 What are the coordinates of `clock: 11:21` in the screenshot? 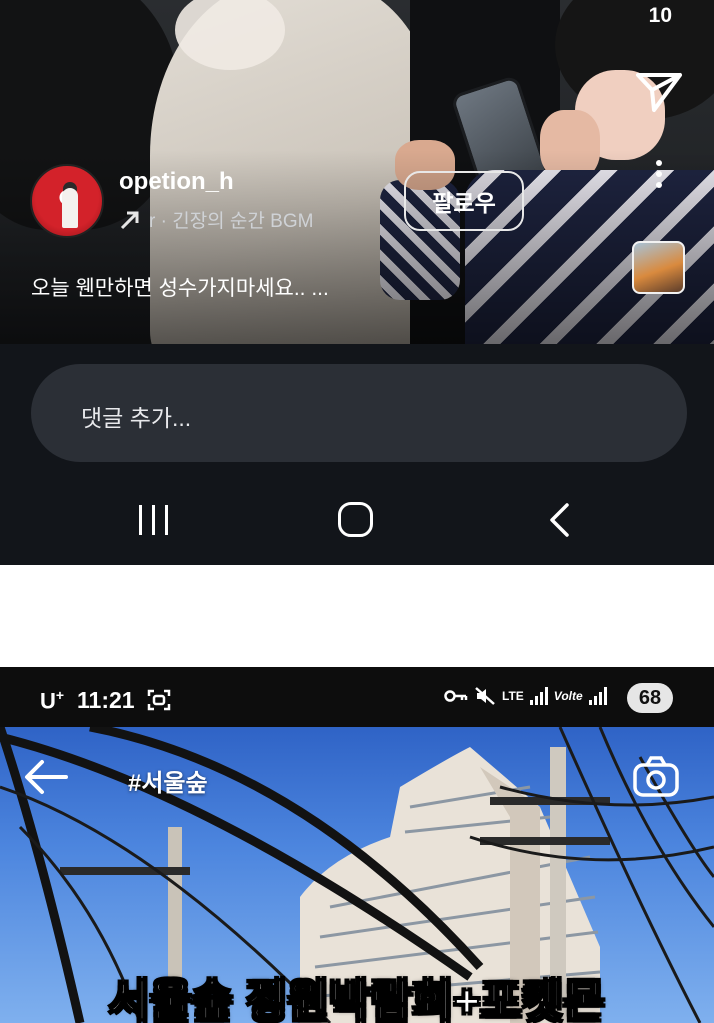 It's located at (106, 700).